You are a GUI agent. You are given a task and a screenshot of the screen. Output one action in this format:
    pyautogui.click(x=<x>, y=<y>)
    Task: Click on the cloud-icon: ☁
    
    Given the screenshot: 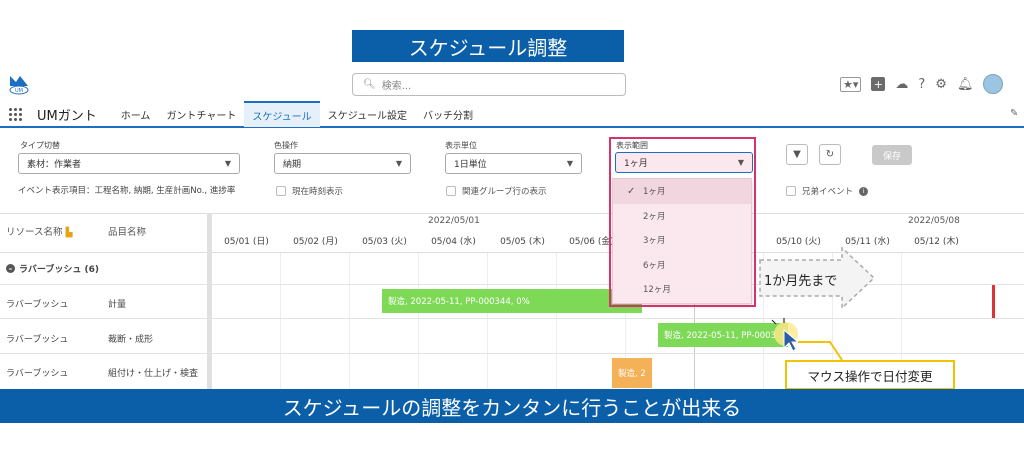 What is the action you would take?
    pyautogui.click(x=901, y=84)
    